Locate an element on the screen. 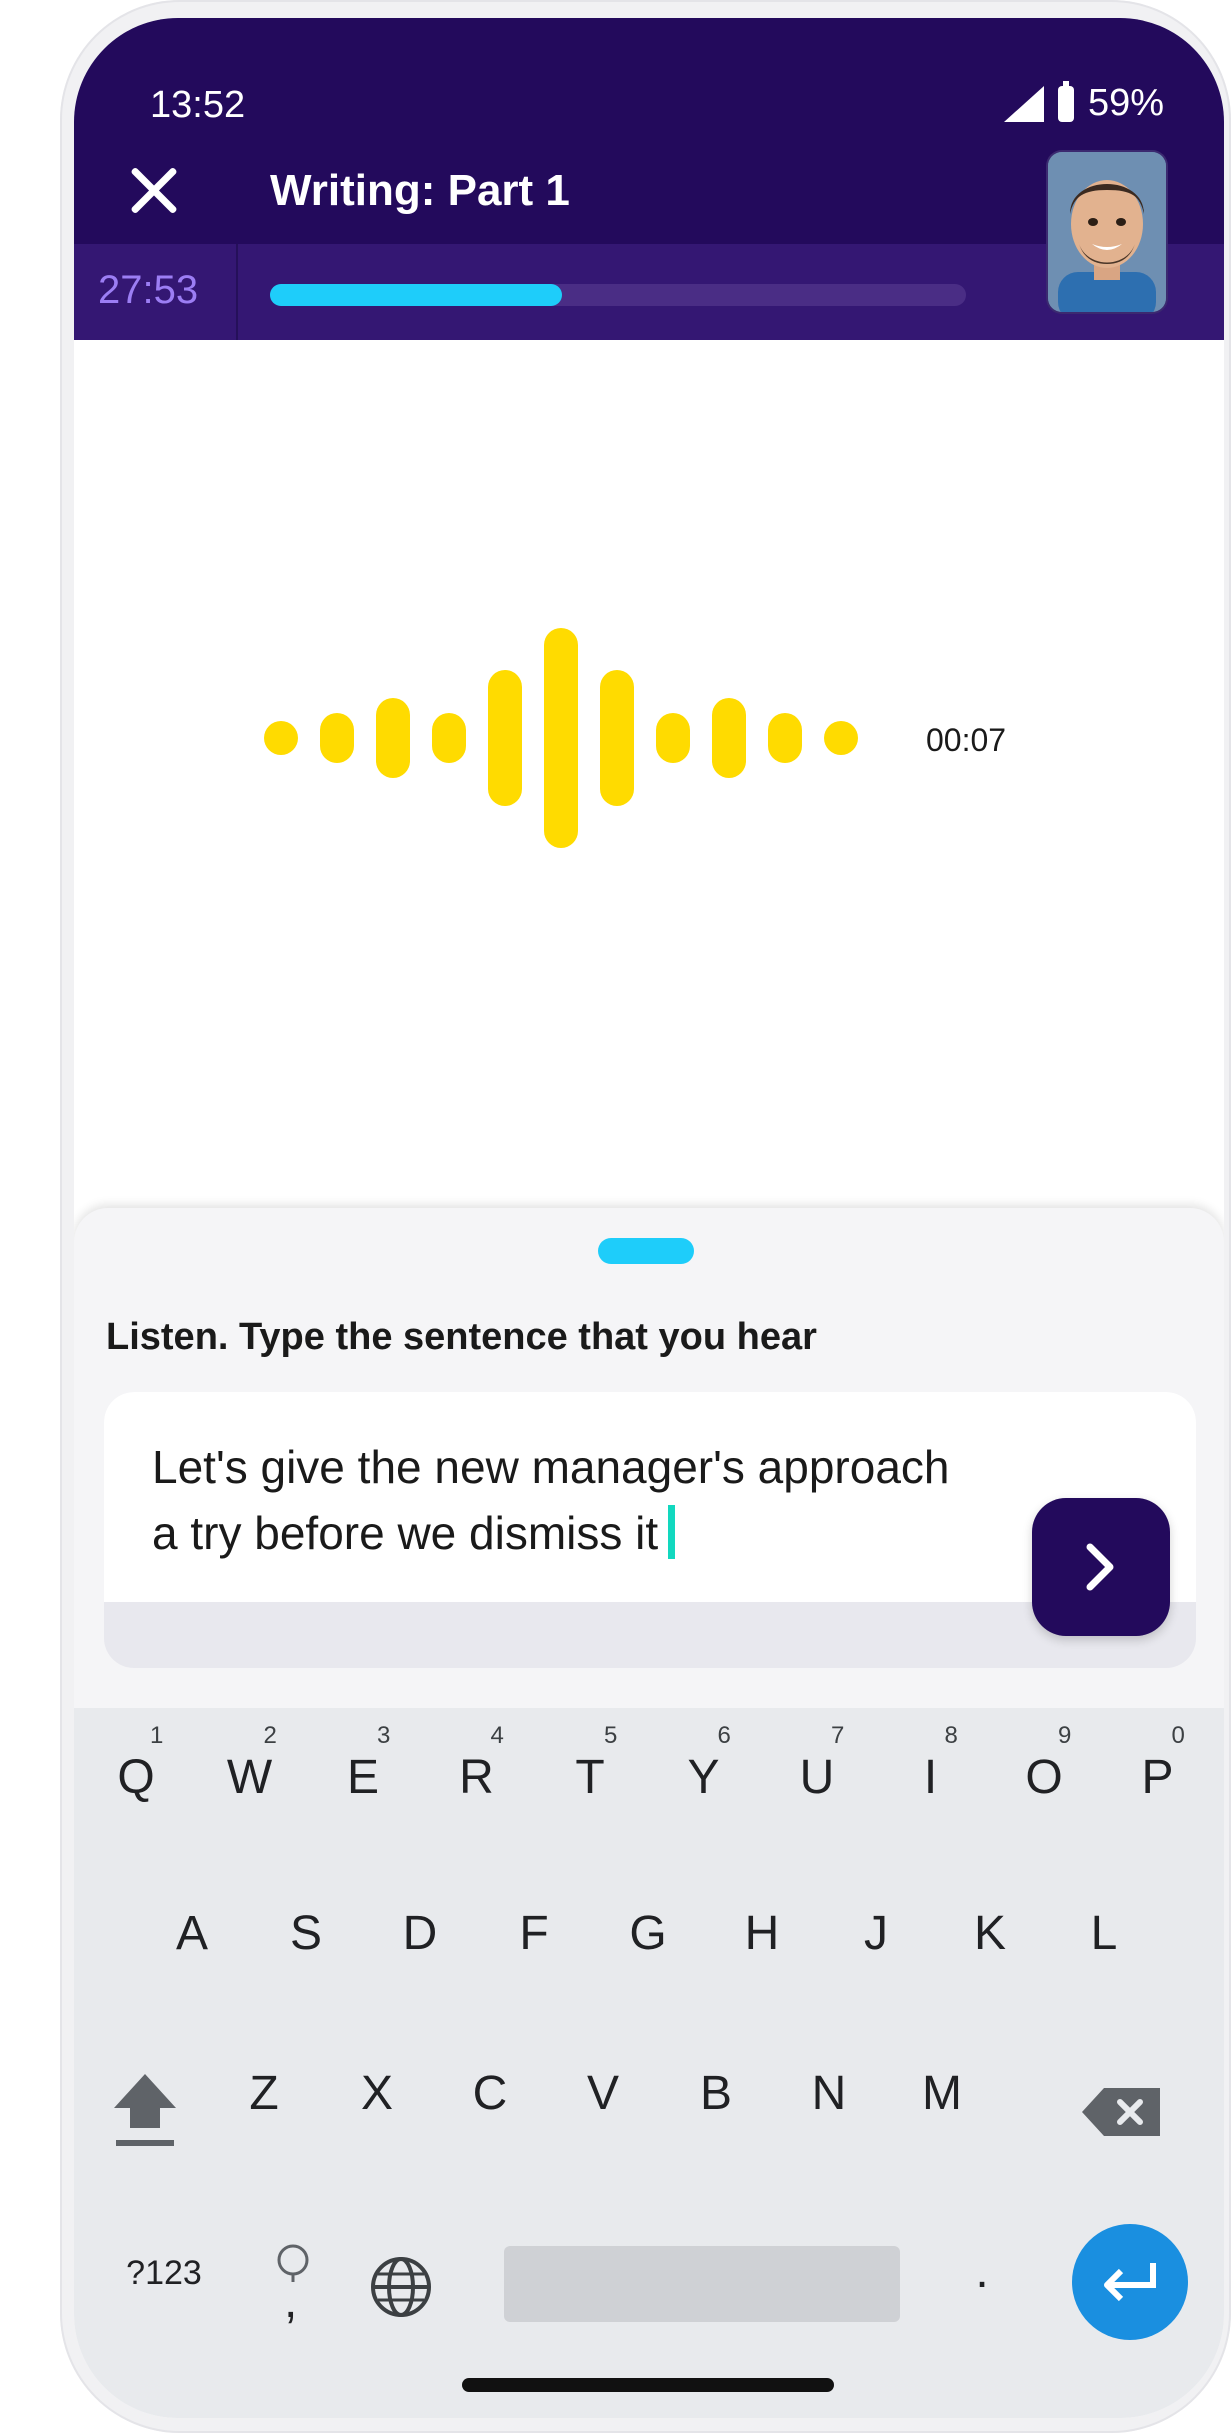  key-z: Z is located at coordinates (264, 2093).